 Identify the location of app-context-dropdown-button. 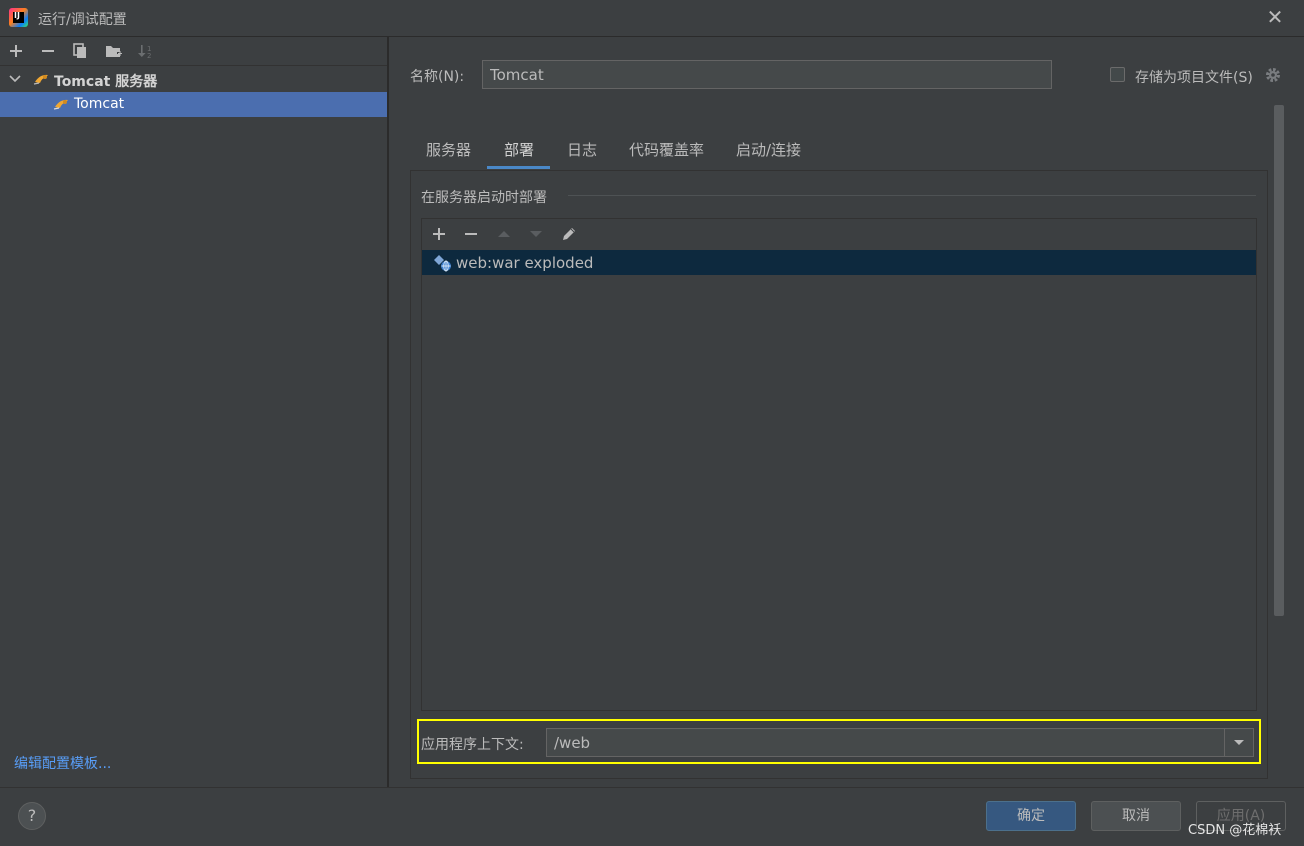
(1238, 742).